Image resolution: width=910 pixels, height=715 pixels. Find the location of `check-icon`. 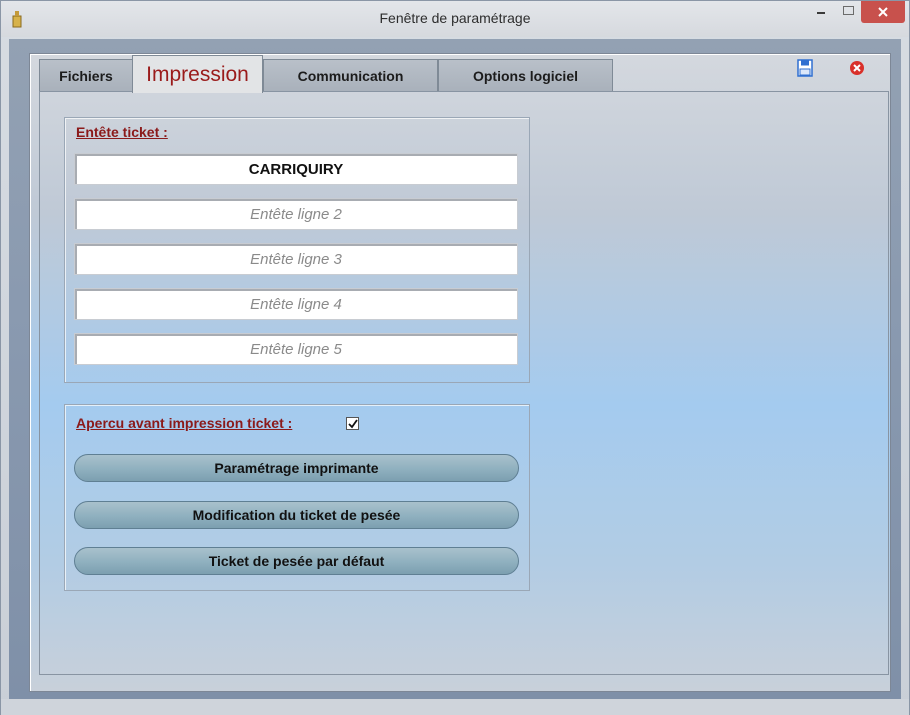

check-icon is located at coordinates (353, 424).